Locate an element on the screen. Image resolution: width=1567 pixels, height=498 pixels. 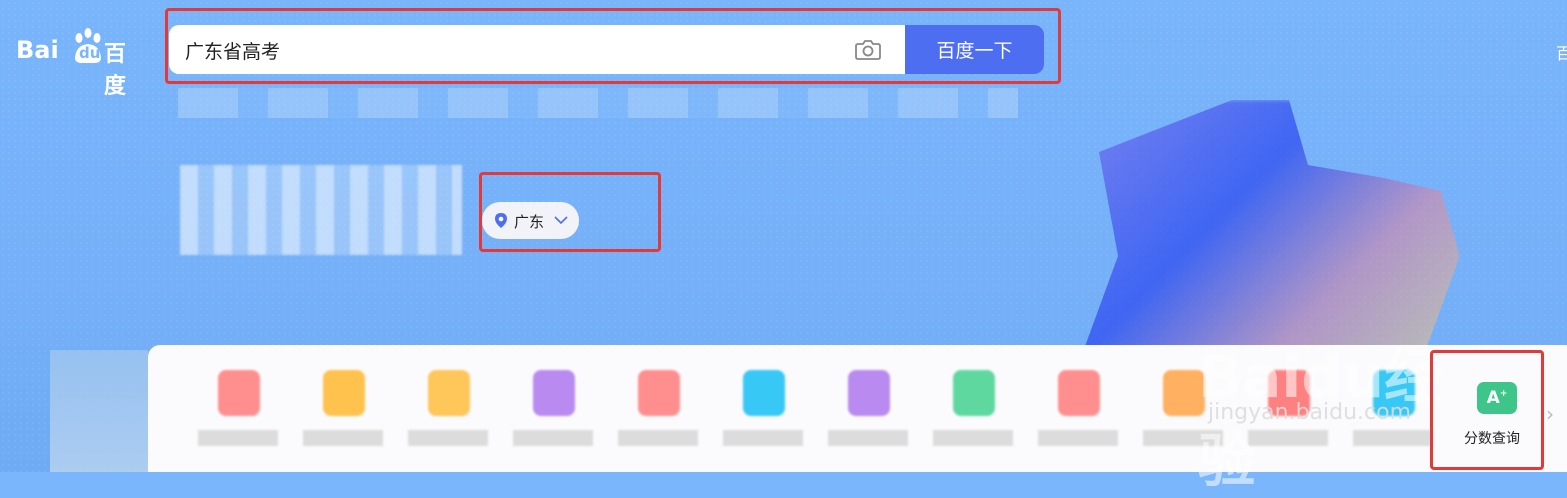
baidu-logo: Bai du 百度 is located at coordinates (81, 62).